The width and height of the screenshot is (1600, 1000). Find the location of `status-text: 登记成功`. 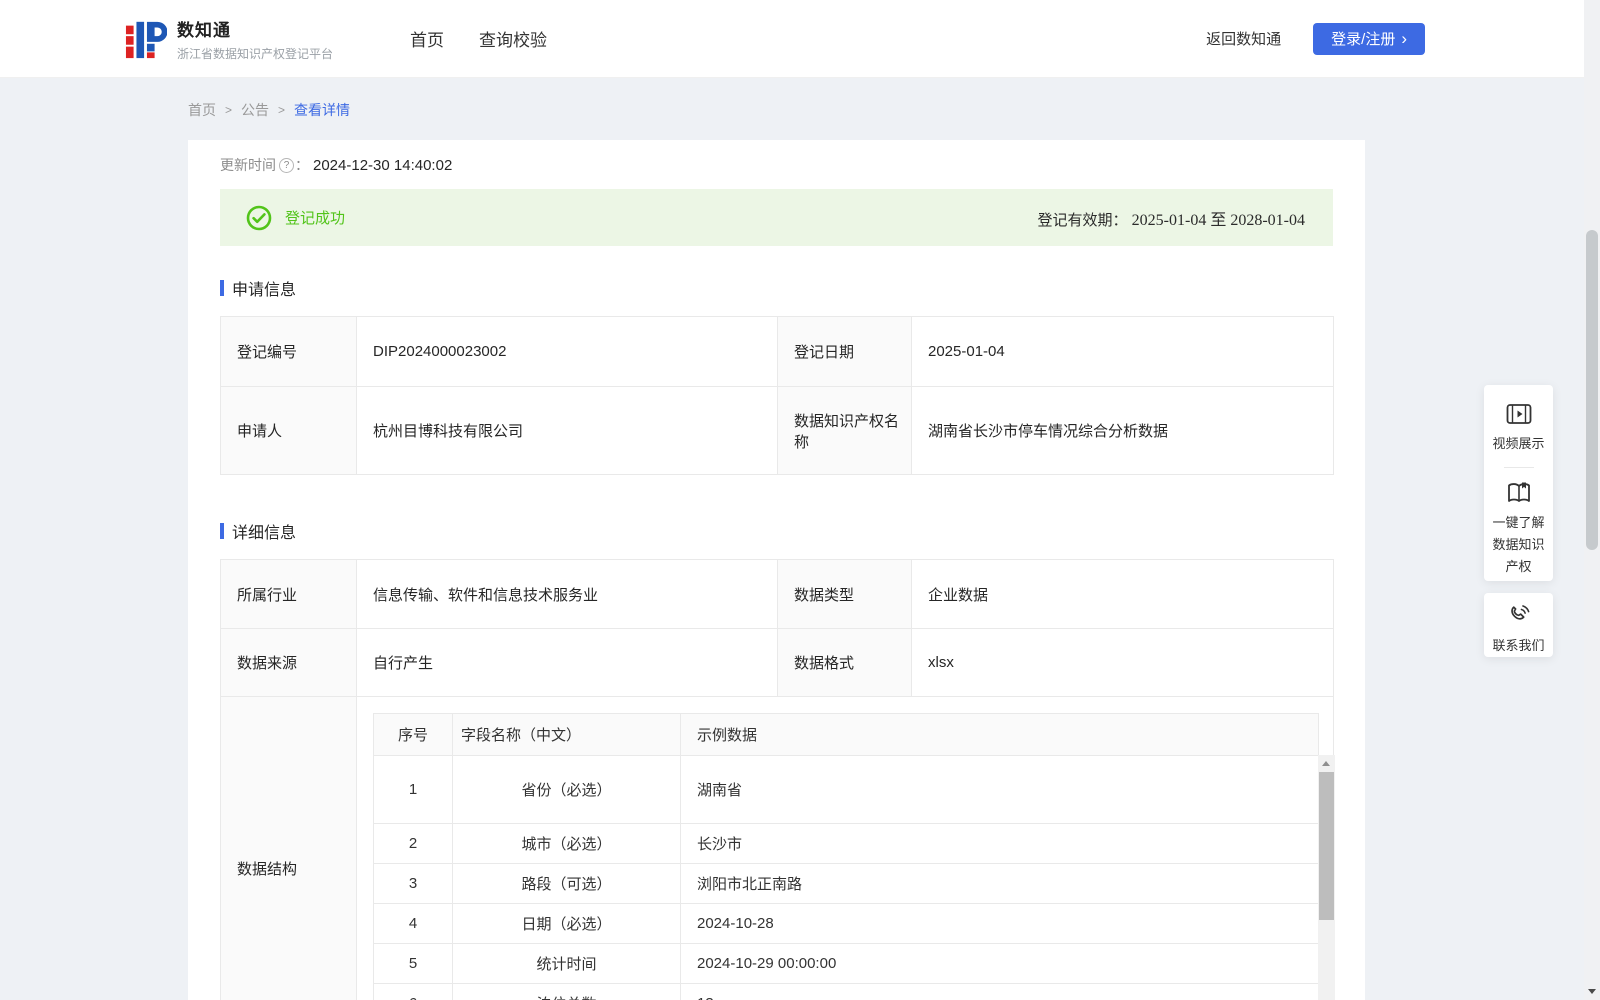

status-text: 登记成功 is located at coordinates (315, 218).